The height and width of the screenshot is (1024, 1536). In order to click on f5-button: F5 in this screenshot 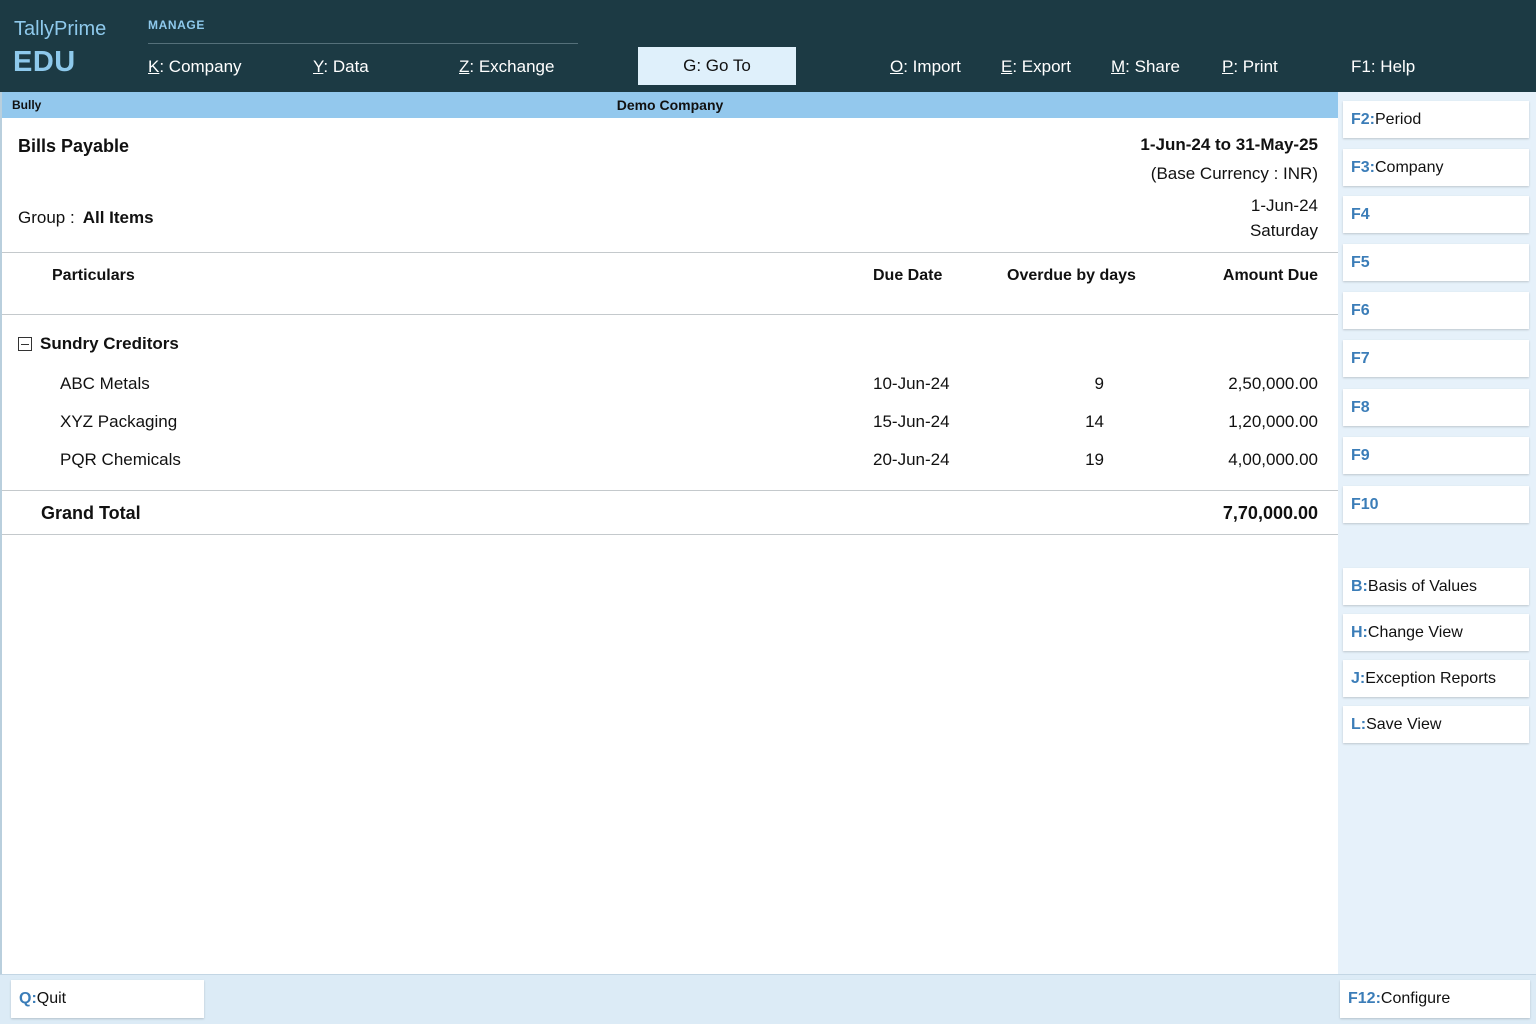, I will do `click(1436, 262)`.